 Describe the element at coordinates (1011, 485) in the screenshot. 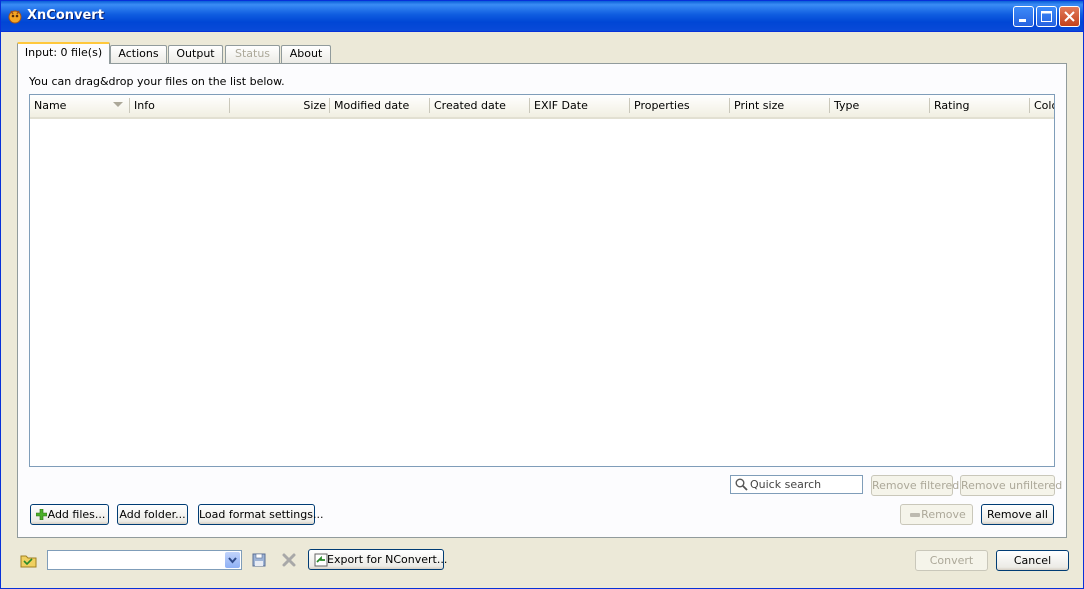

I see `remove-unfiltered-button: Remove unfiltered` at that location.